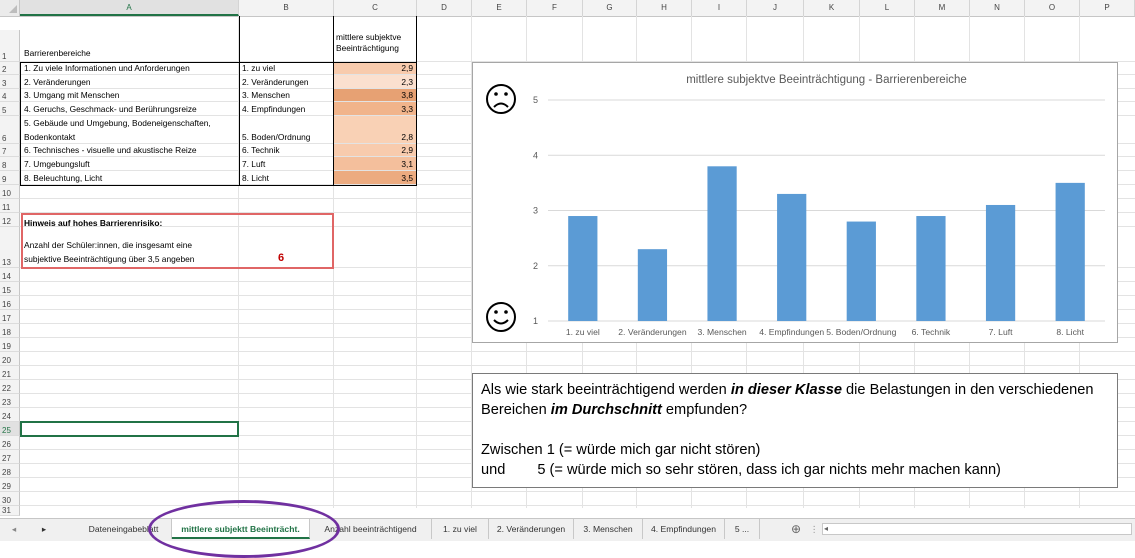  Describe the element at coordinates (499, 8) in the screenshot. I see `column-header-e: E` at that location.